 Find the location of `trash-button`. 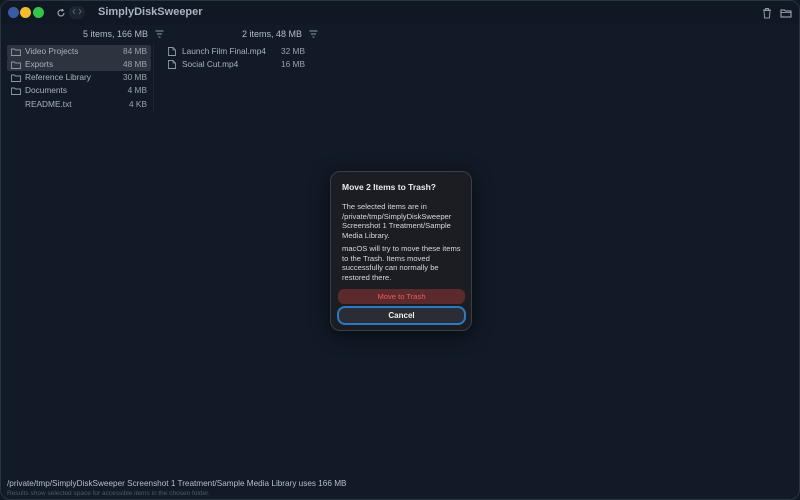

trash-button is located at coordinates (768, 13).